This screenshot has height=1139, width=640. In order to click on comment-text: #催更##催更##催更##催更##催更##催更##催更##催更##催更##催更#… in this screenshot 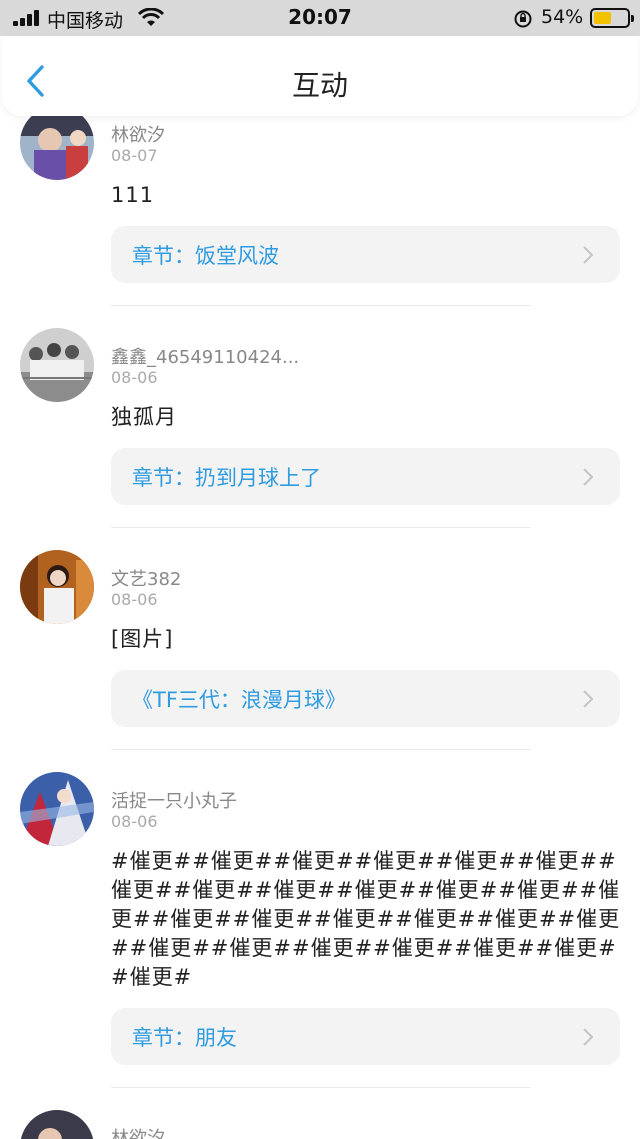, I will do `click(366, 919)`.